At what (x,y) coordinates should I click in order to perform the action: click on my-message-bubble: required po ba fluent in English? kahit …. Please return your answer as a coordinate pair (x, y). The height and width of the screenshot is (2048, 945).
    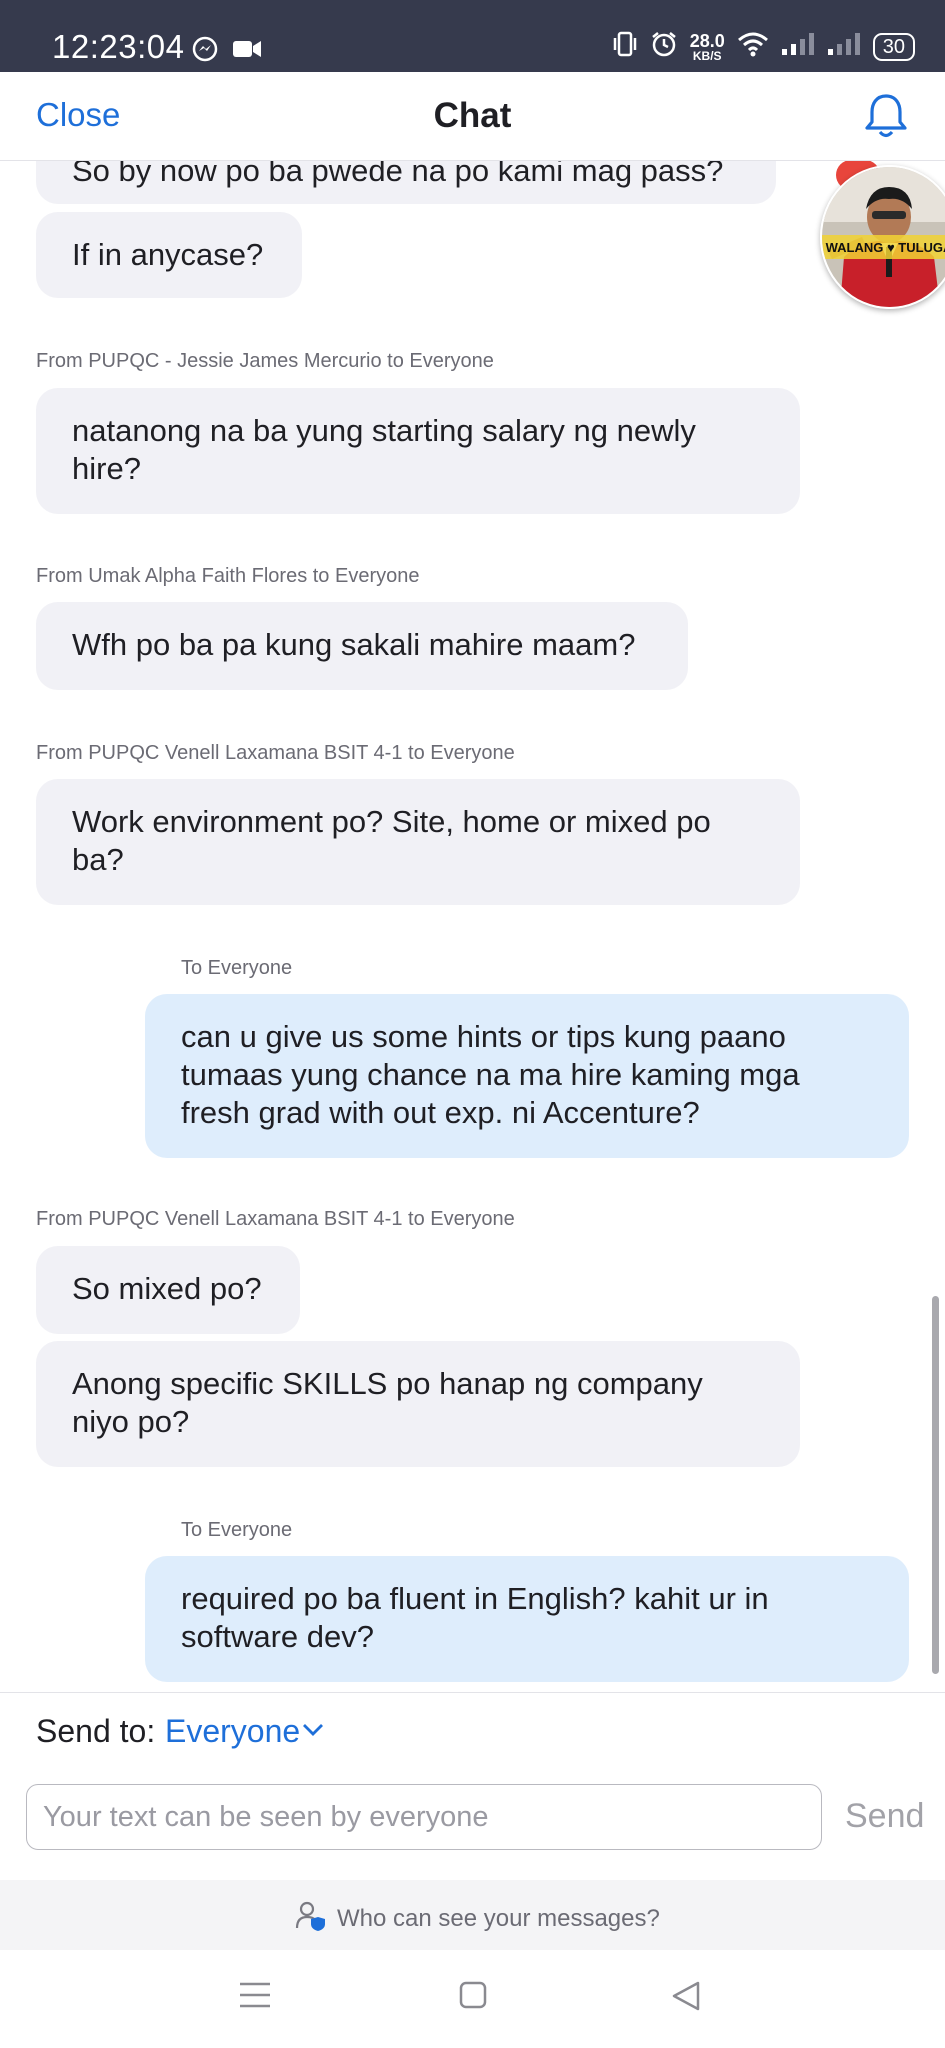
    Looking at the image, I should click on (527, 1619).